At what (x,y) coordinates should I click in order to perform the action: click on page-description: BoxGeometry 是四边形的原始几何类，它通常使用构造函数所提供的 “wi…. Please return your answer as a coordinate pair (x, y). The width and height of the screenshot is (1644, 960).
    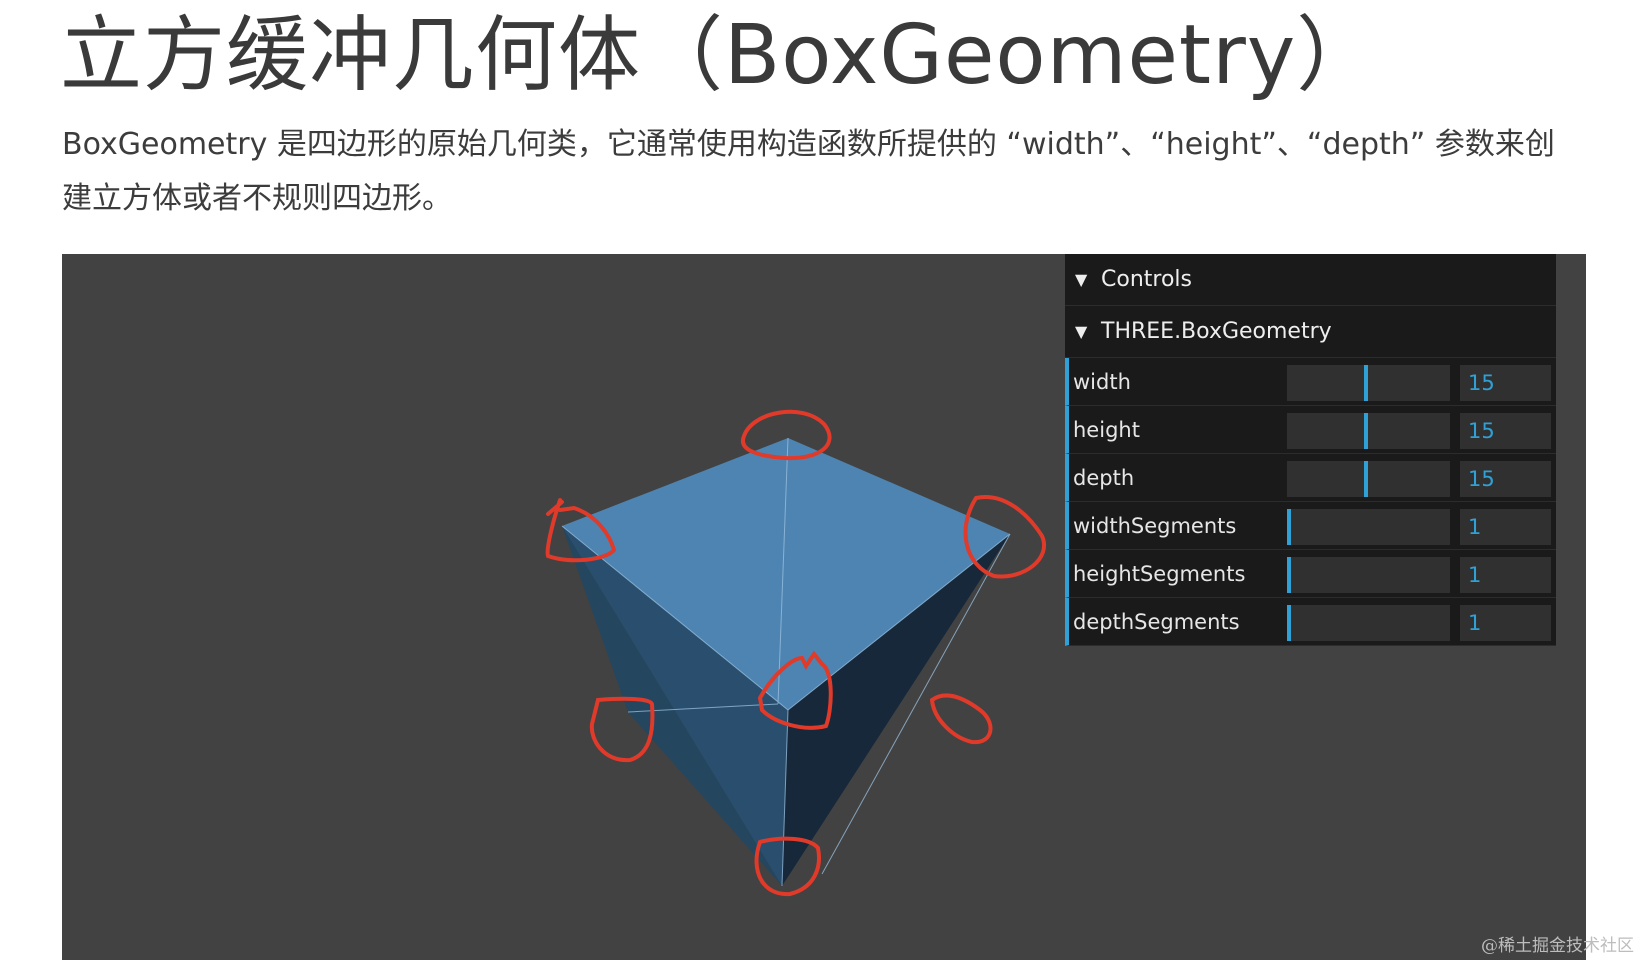
    Looking at the image, I should click on (808, 171).